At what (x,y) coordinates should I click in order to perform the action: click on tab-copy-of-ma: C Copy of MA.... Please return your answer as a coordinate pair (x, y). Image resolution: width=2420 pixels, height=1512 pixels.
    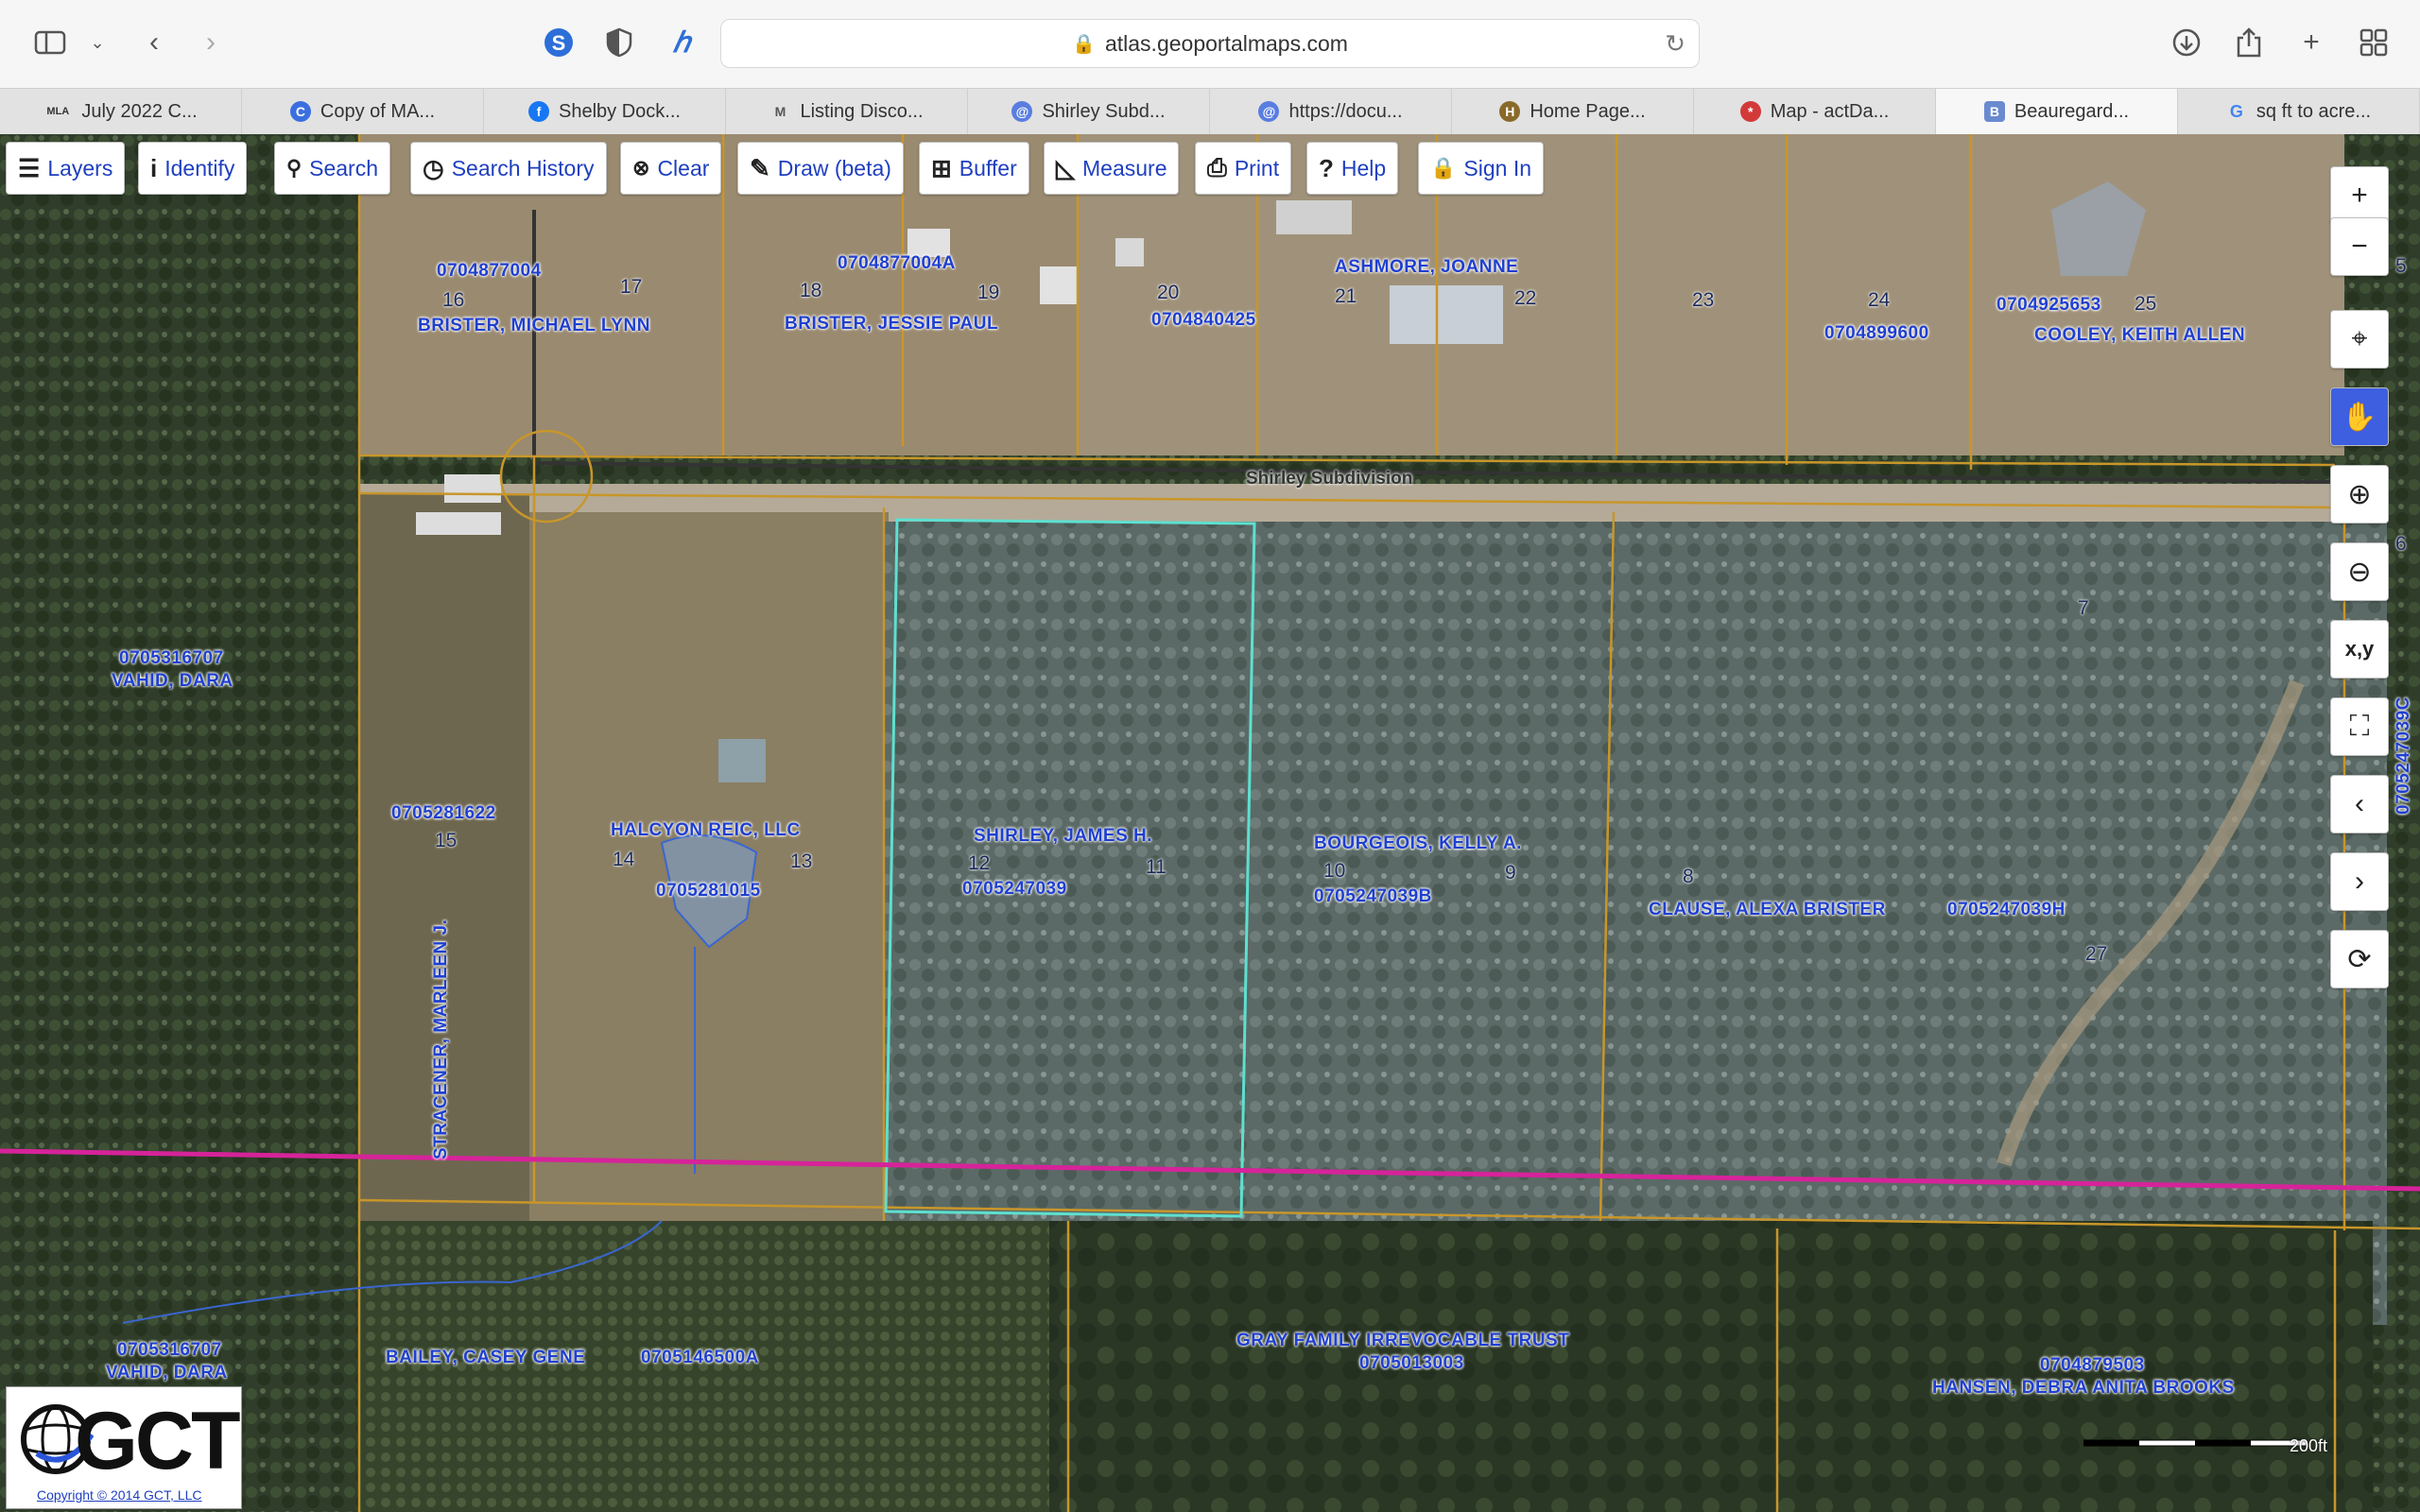
    Looking at the image, I should click on (363, 111).